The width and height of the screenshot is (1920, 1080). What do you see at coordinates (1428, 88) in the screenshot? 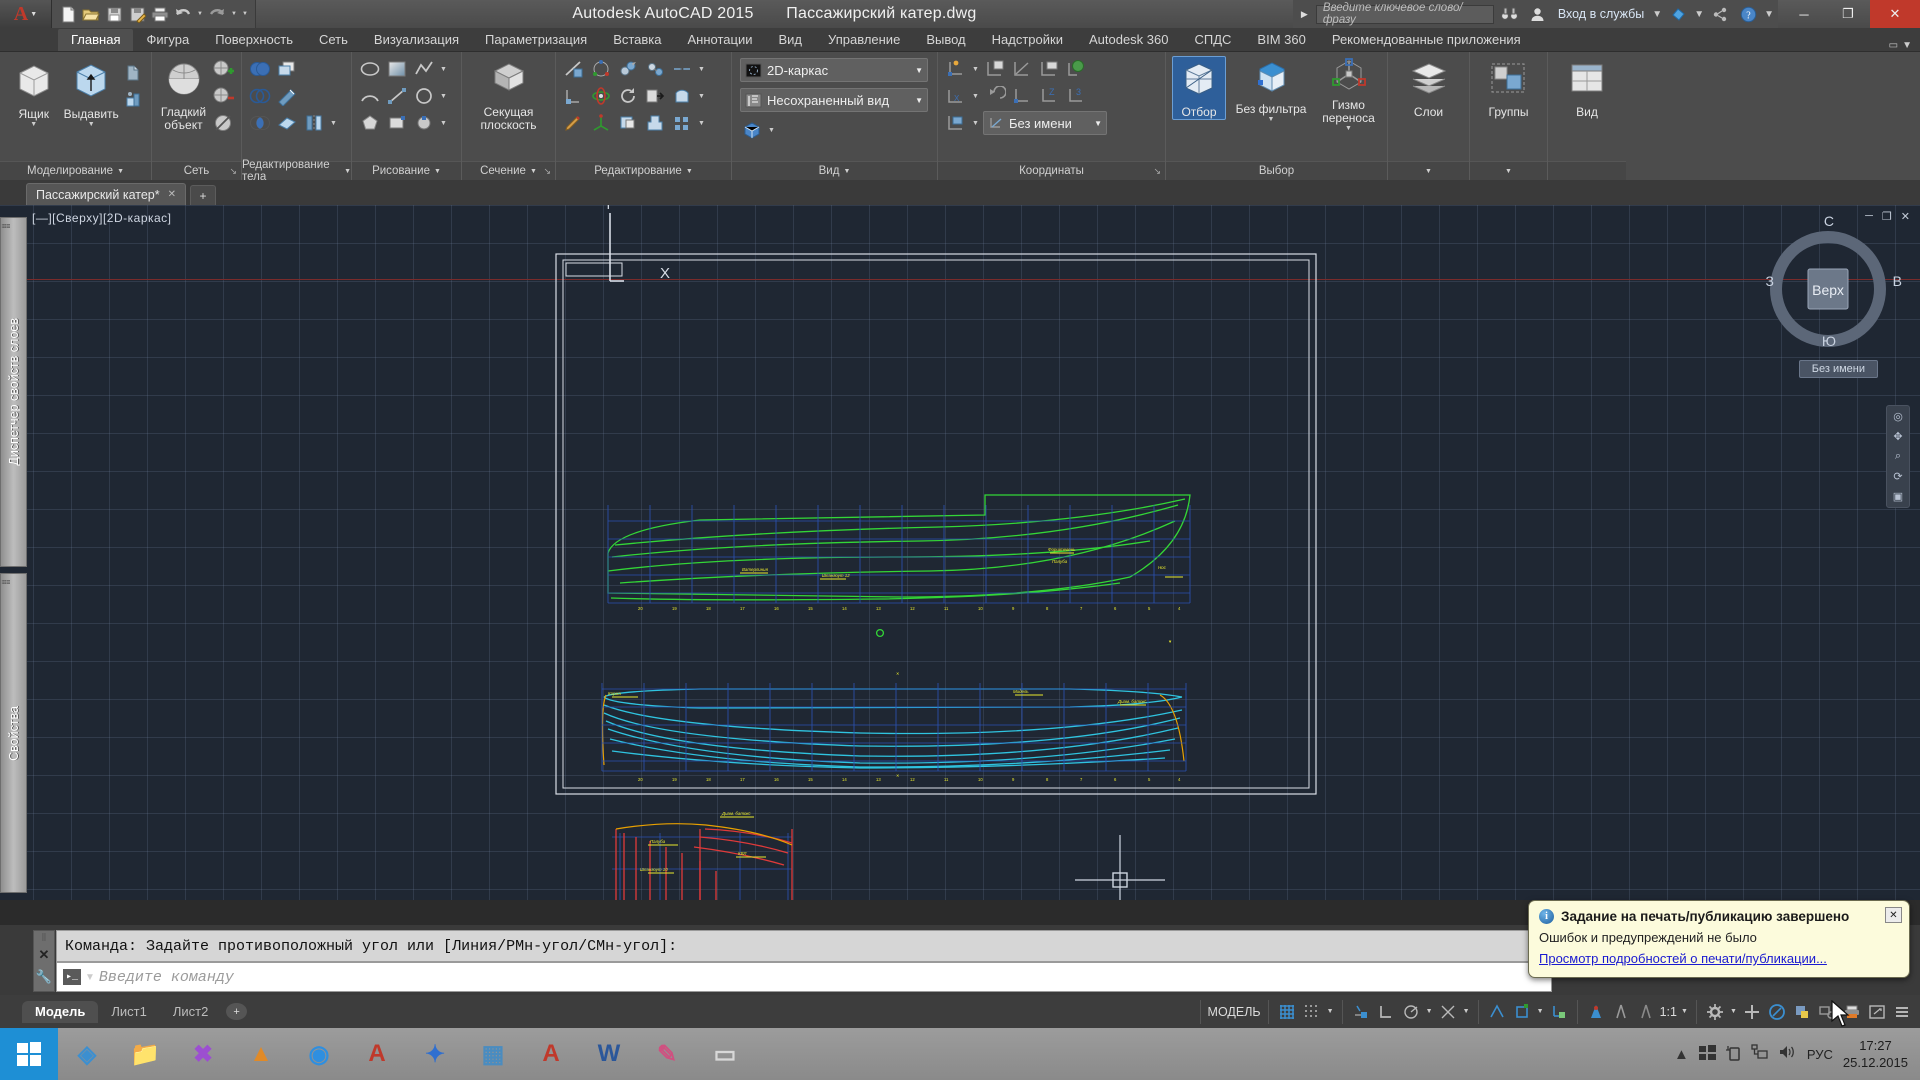
I see `layers-button: Слои` at bounding box center [1428, 88].